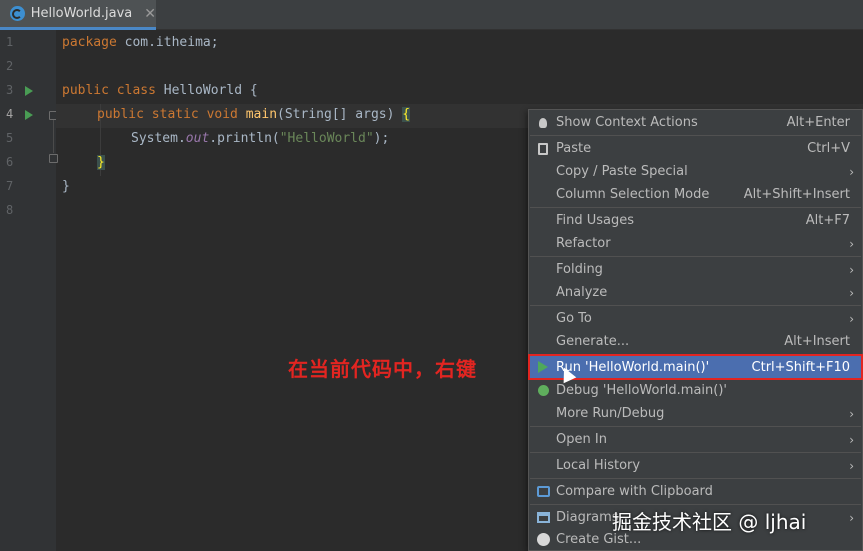 Image resolution: width=863 pixels, height=551 pixels. What do you see at coordinates (827, 220) in the screenshot?
I see `menu-shortcut: Alt+F7` at bounding box center [827, 220].